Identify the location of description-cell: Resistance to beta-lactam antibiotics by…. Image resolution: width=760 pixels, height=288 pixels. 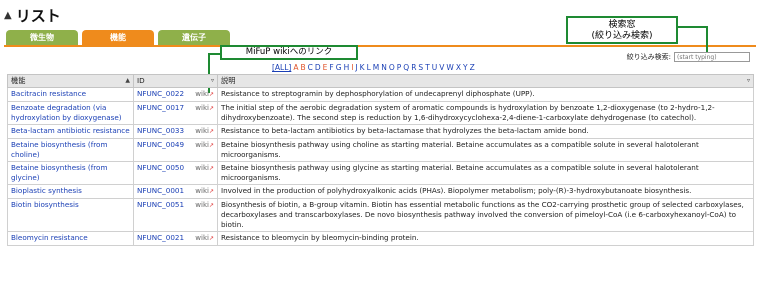
(485, 131).